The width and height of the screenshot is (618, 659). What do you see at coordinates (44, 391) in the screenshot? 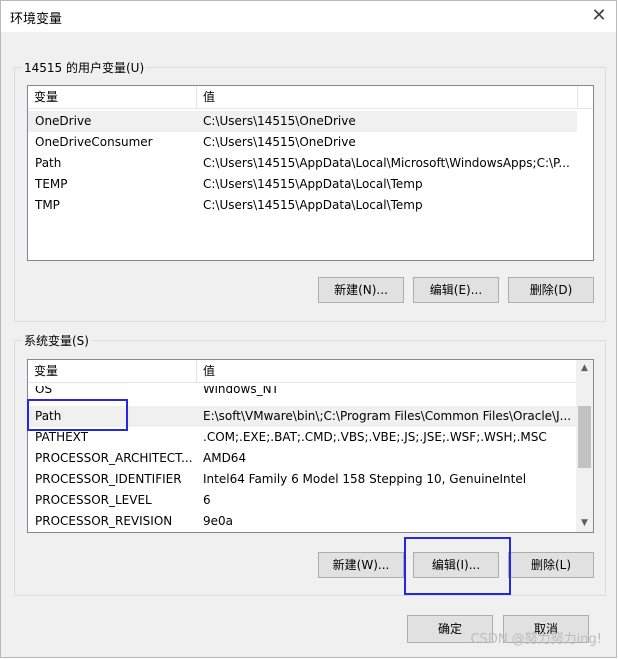
I see `variable-name: OS` at bounding box center [44, 391].